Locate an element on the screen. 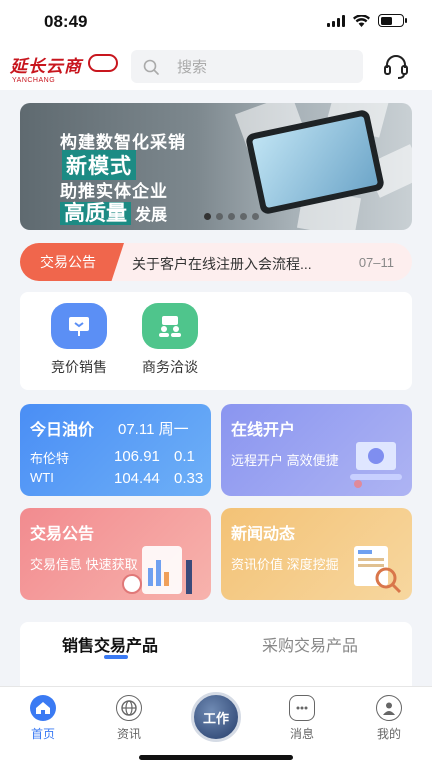  tab-messages: 消息 is located at coordinates (302, 718).